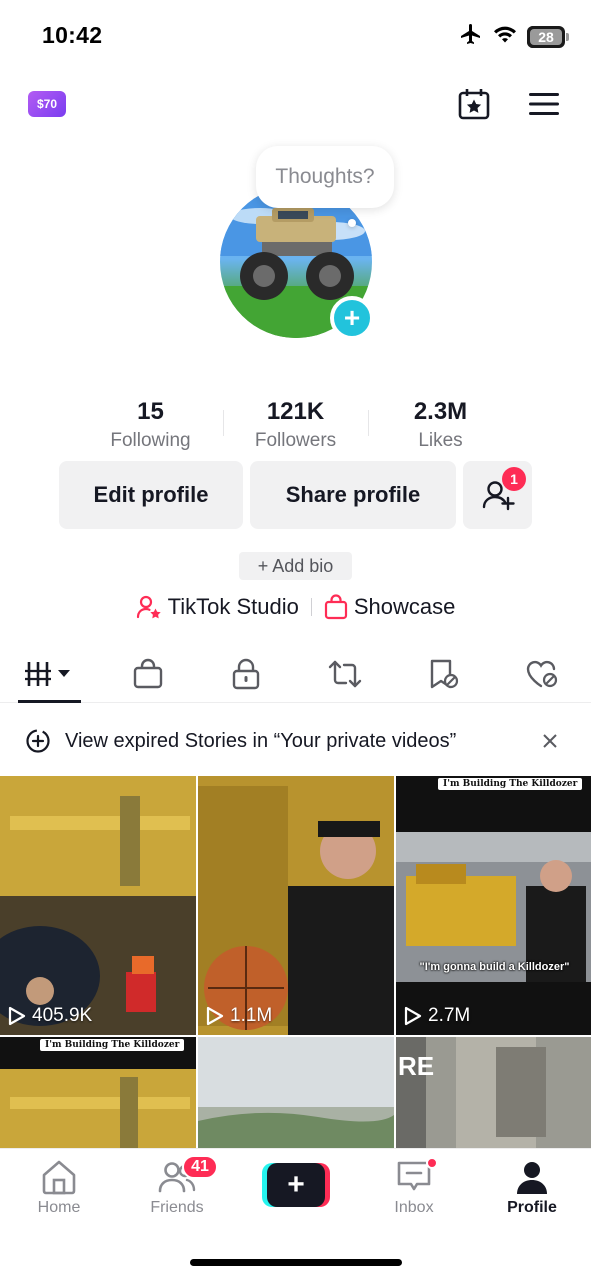  Describe the element at coordinates (59, 1177) in the screenshot. I see `home-icon` at that location.